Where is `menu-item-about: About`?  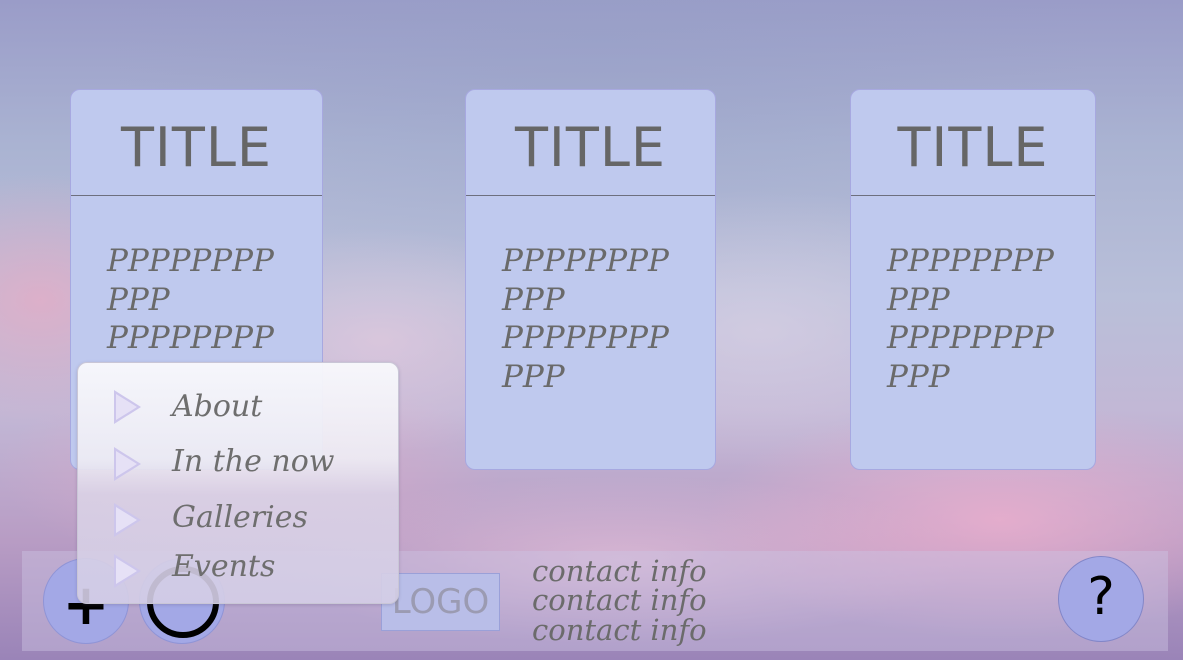
menu-item-about: About is located at coordinates (238, 408).